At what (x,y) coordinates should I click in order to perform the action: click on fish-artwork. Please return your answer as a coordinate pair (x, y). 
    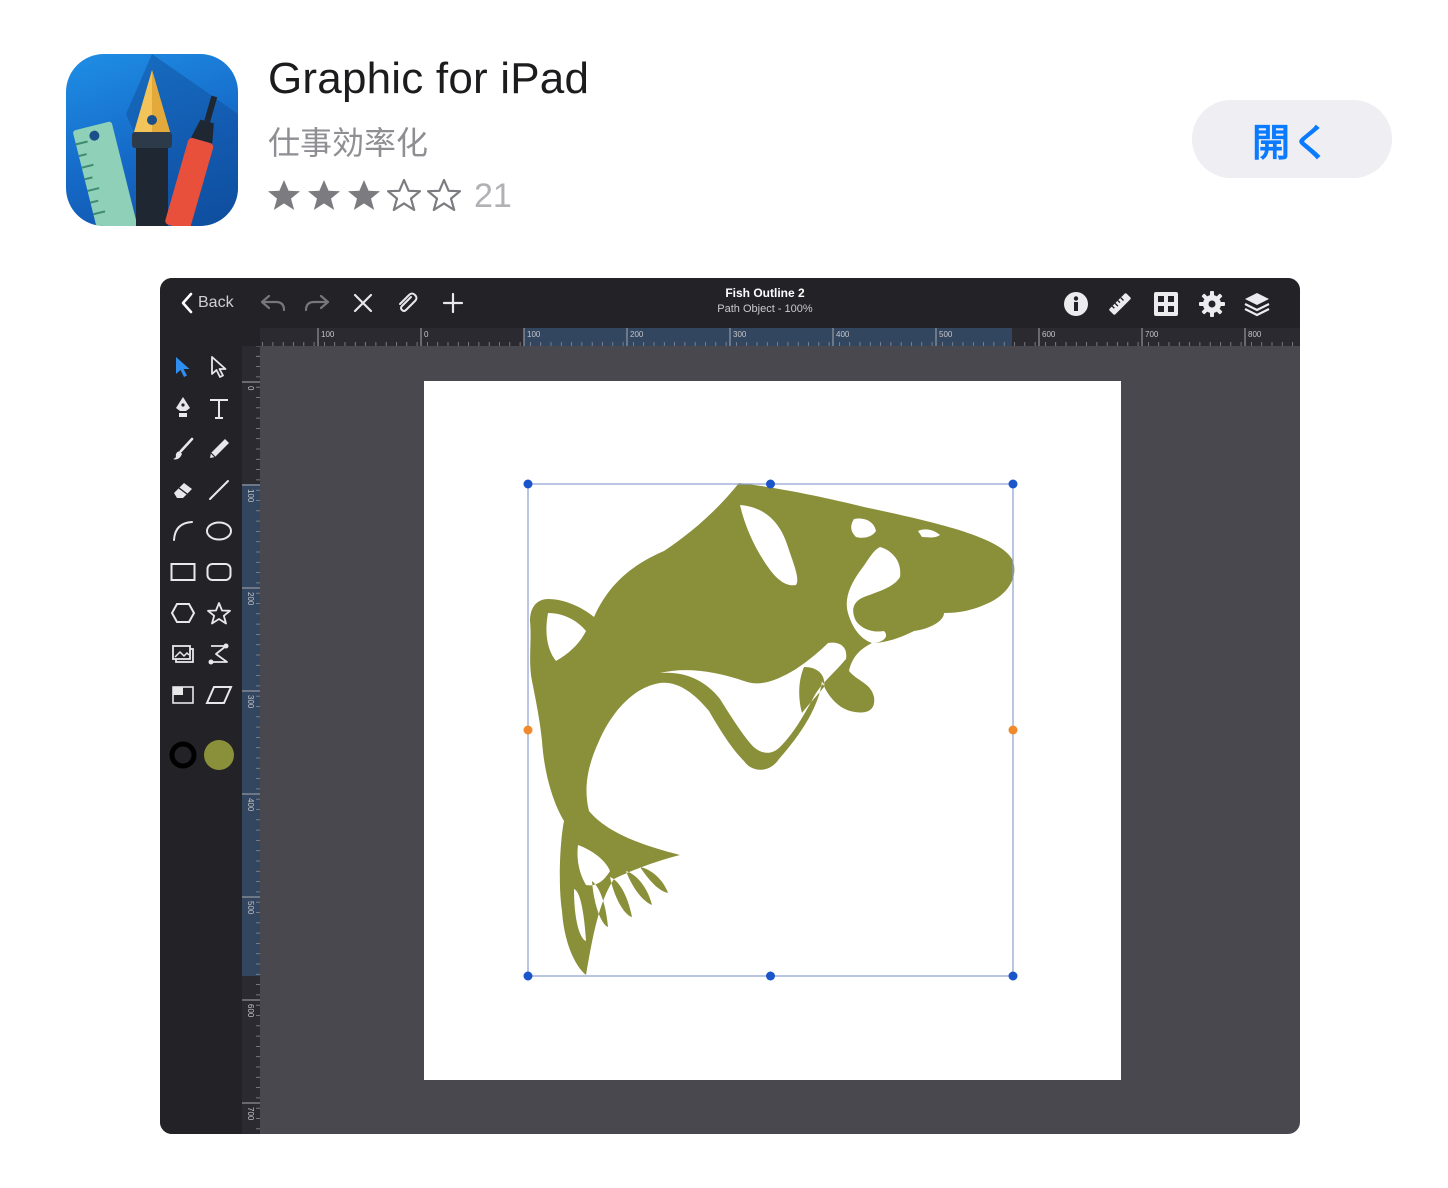
    Looking at the image, I should click on (772, 729).